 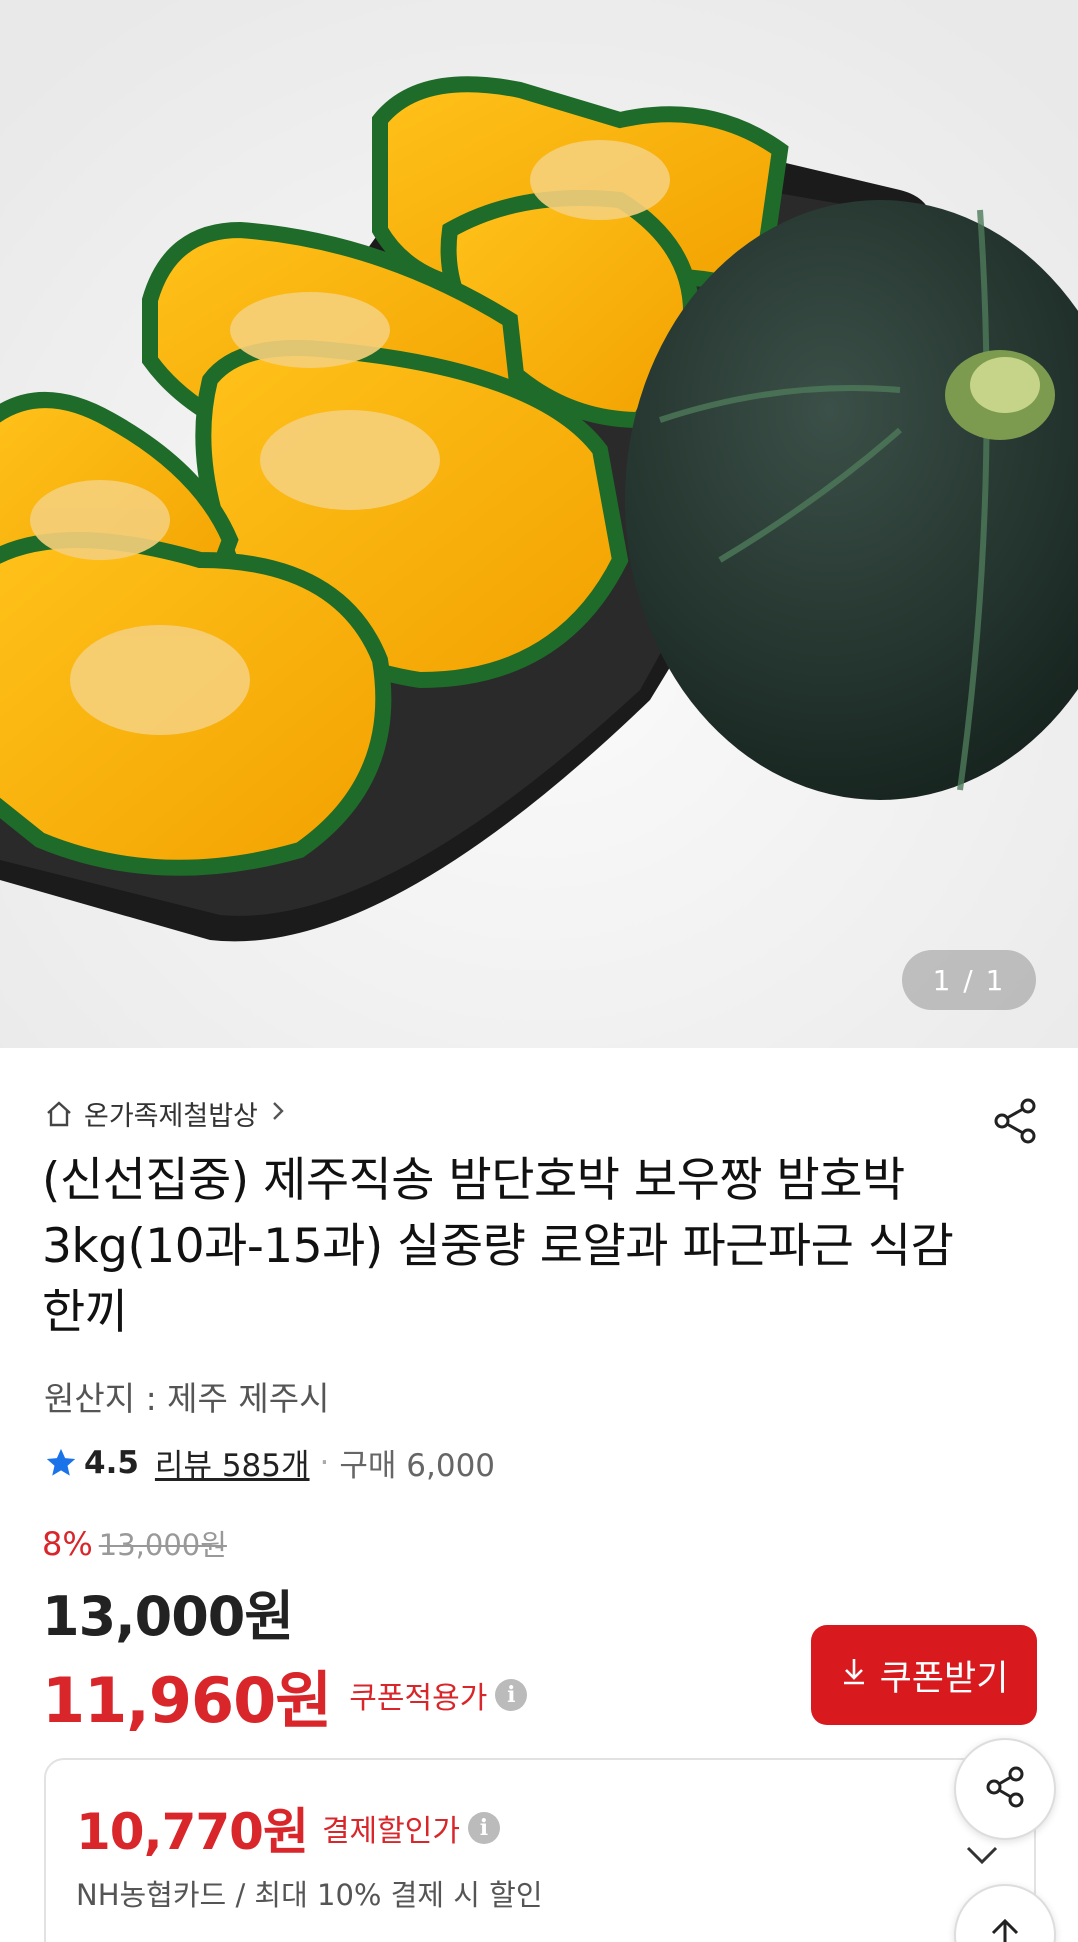 I want to click on breadcrumb: 온가족제철밥상, so click(x=165, y=1113).